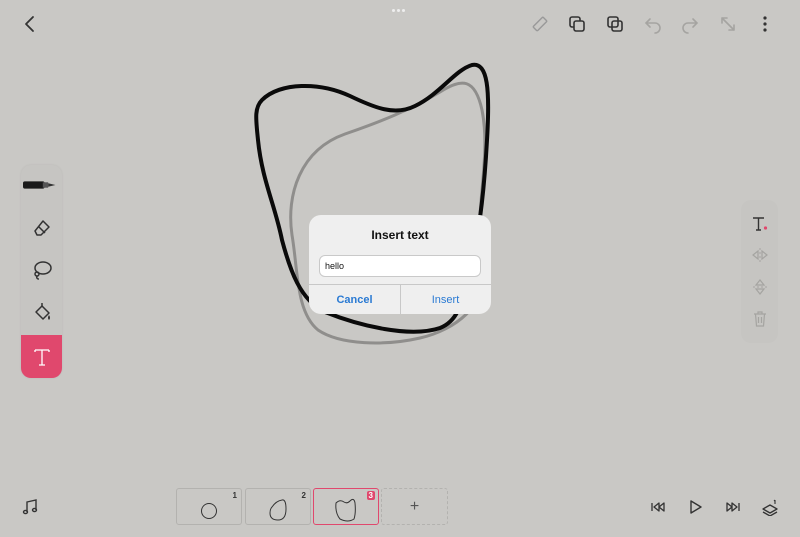 The height and width of the screenshot is (537, 800). What do you see at coordinates (234, 495) in the screenshot?
I see `frame-number: 1` at bounding box center [234, 495].